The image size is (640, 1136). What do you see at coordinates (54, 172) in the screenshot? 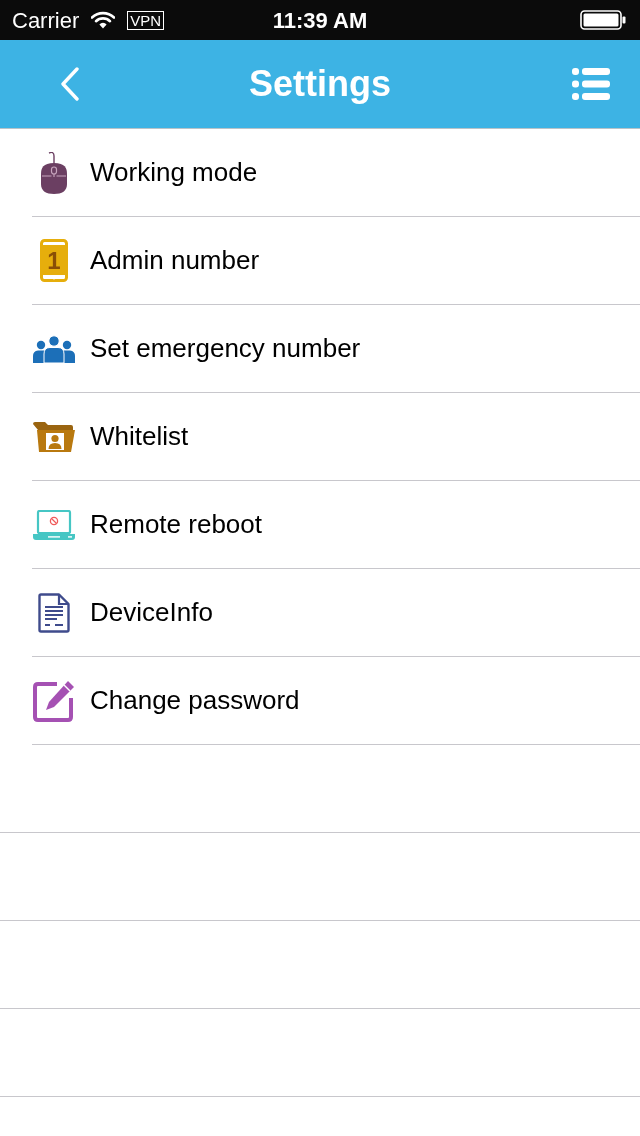
I see `mouse-icon` at bounding box center [54, 172].